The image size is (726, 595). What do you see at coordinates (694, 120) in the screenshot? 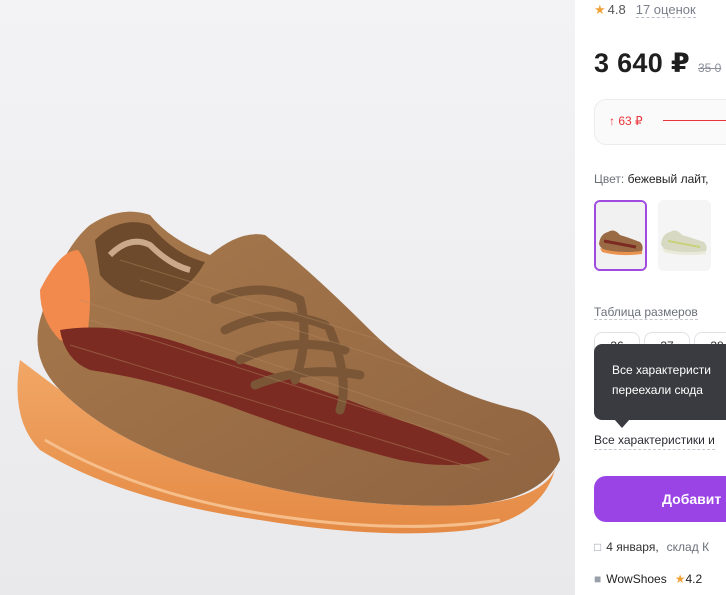
I see `price-history-line` at bounding box center [694, 120].